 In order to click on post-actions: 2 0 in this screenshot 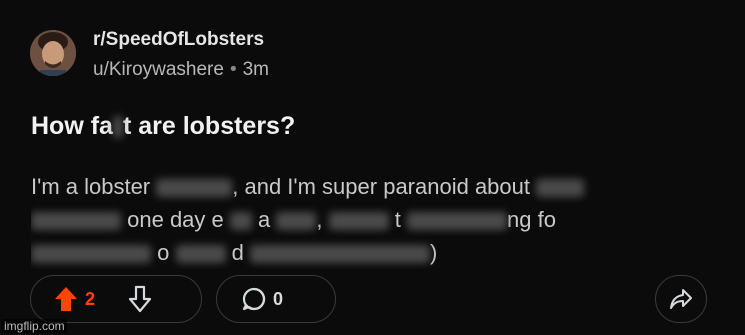, I will do `click(375, 301)`.